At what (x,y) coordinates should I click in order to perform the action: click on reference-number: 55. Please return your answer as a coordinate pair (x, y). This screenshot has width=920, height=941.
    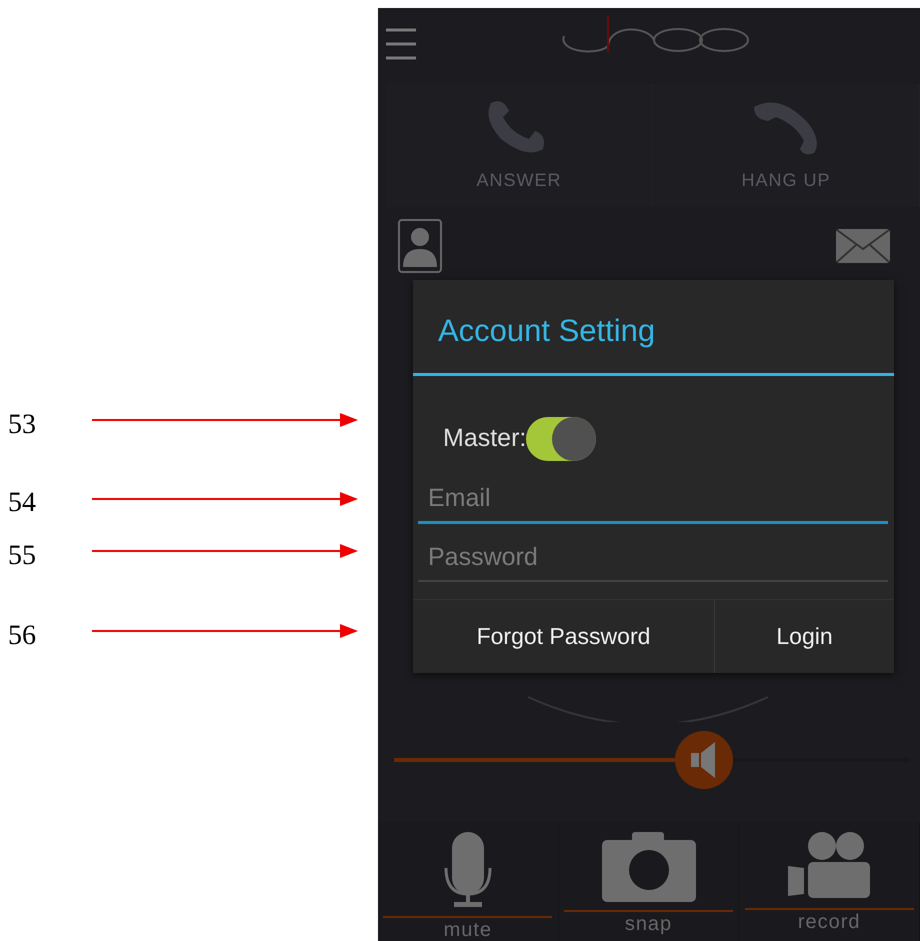
    Looking at the image, I should click on (22, 556).